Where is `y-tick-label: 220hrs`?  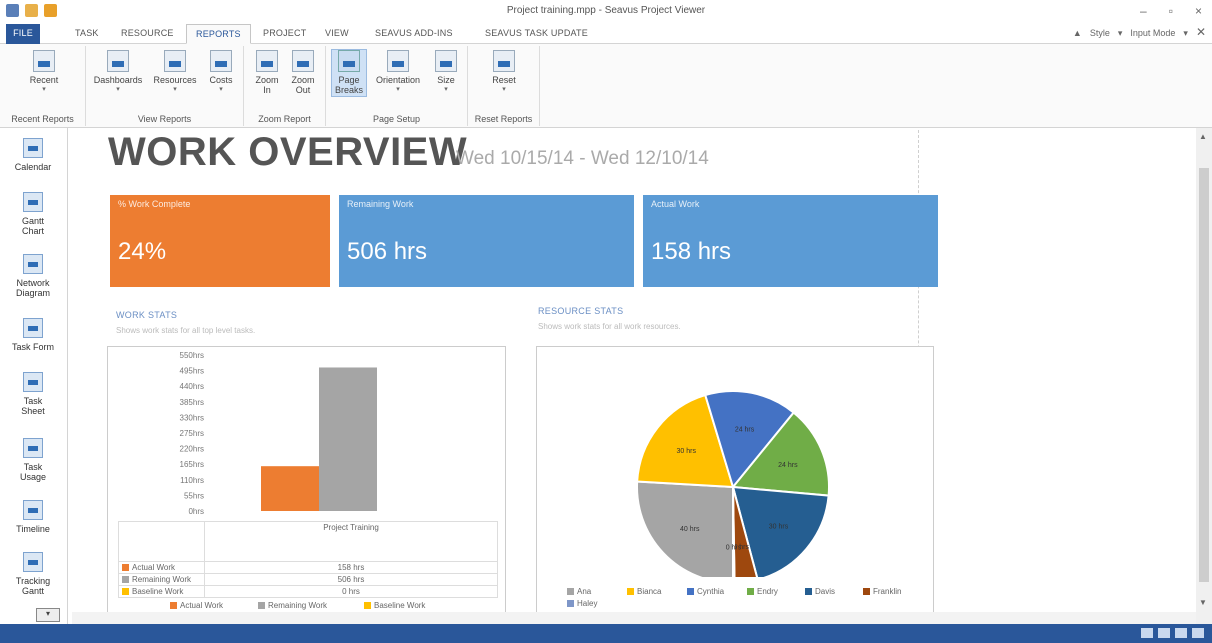
y-tick-label: 220hrs is located at coordinates (192, 449).